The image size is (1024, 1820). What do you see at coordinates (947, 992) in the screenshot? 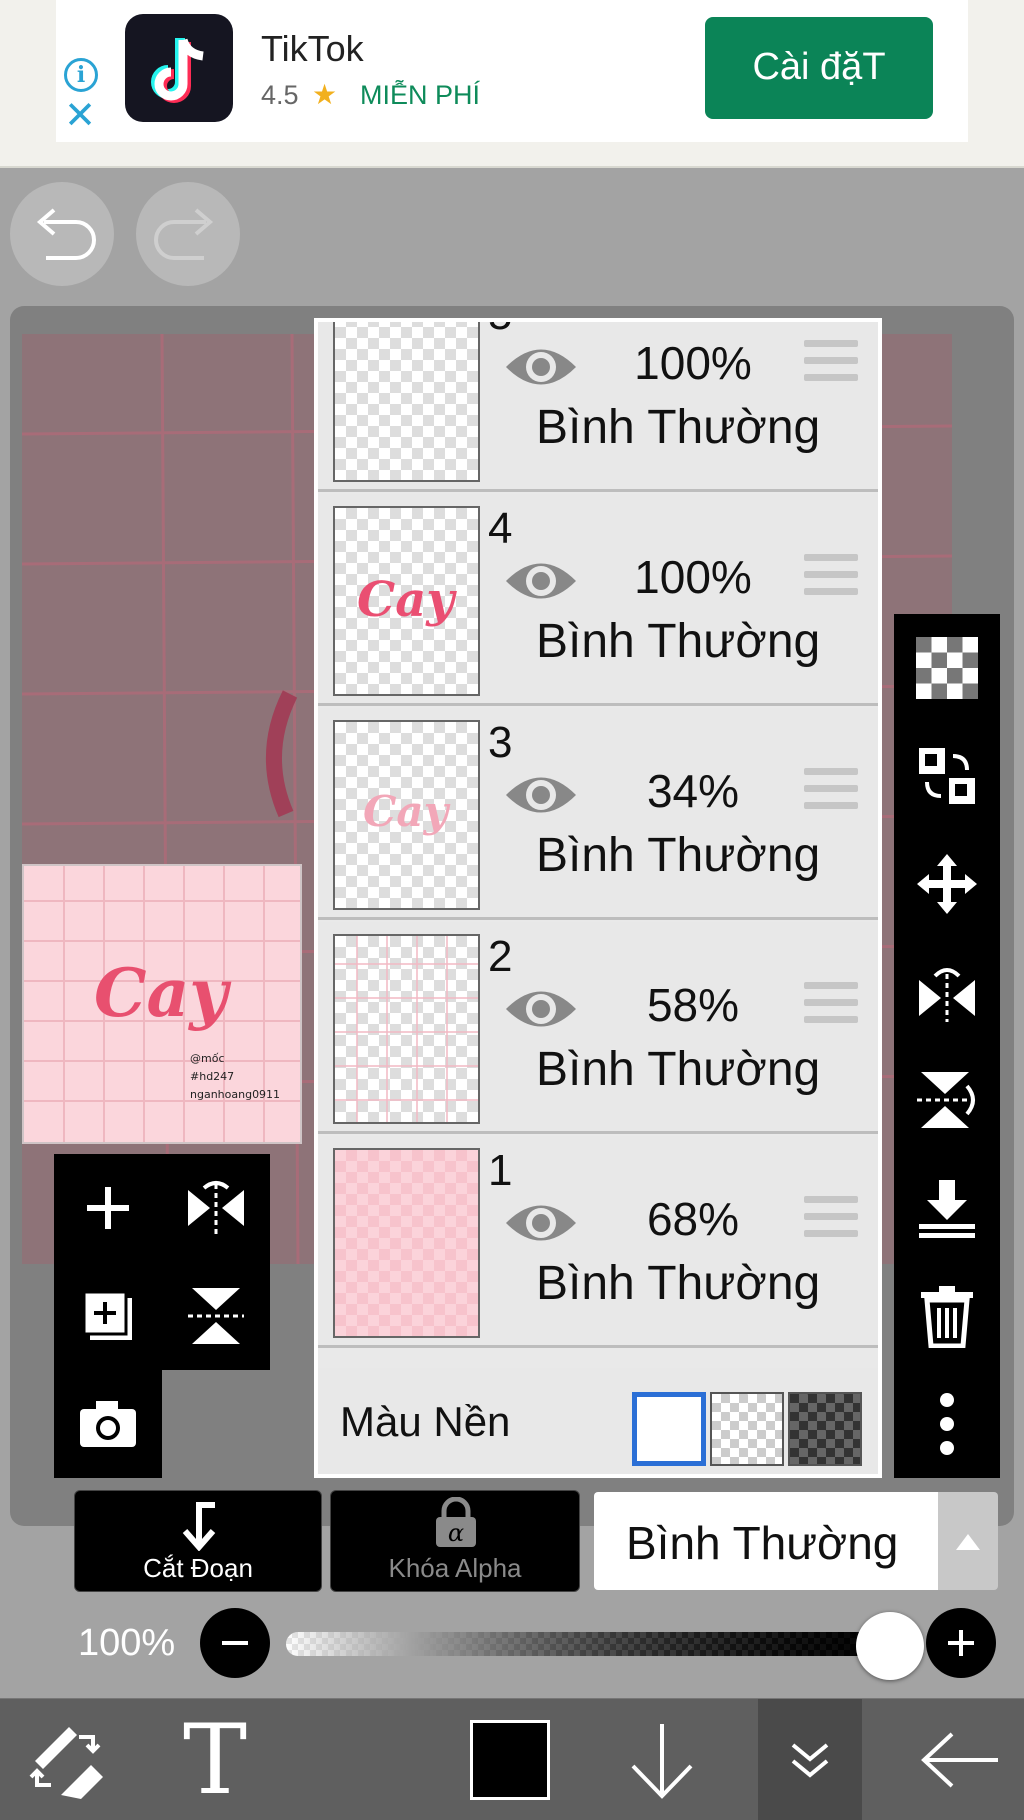
I see `flip-h-icon` at bounding box center [947, 992].